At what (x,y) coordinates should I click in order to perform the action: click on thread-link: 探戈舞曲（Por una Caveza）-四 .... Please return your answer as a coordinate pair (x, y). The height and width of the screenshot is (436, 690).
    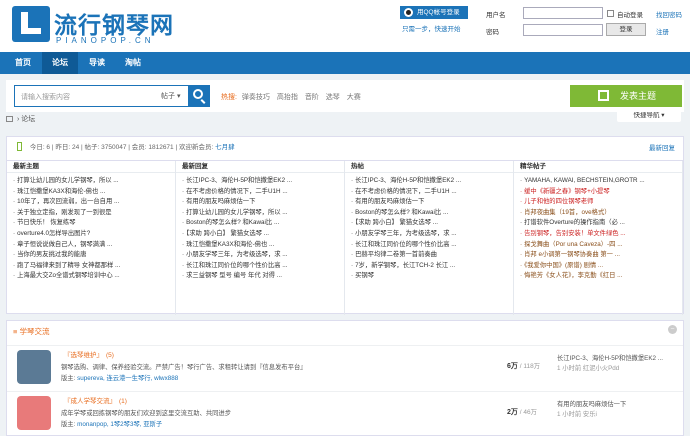
    Looking at the image, I should click on (599, 245).